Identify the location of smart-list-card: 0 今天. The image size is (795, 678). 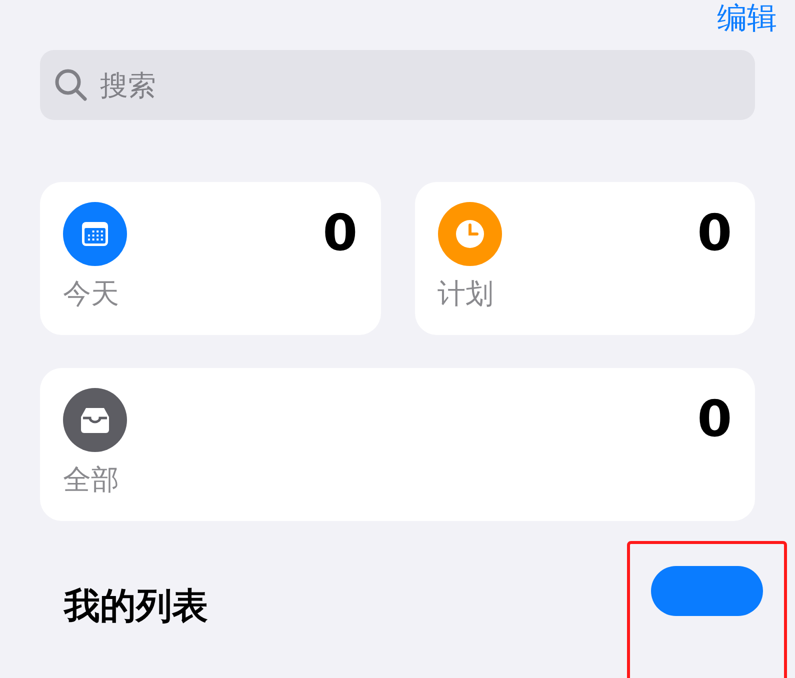
(210, 258).